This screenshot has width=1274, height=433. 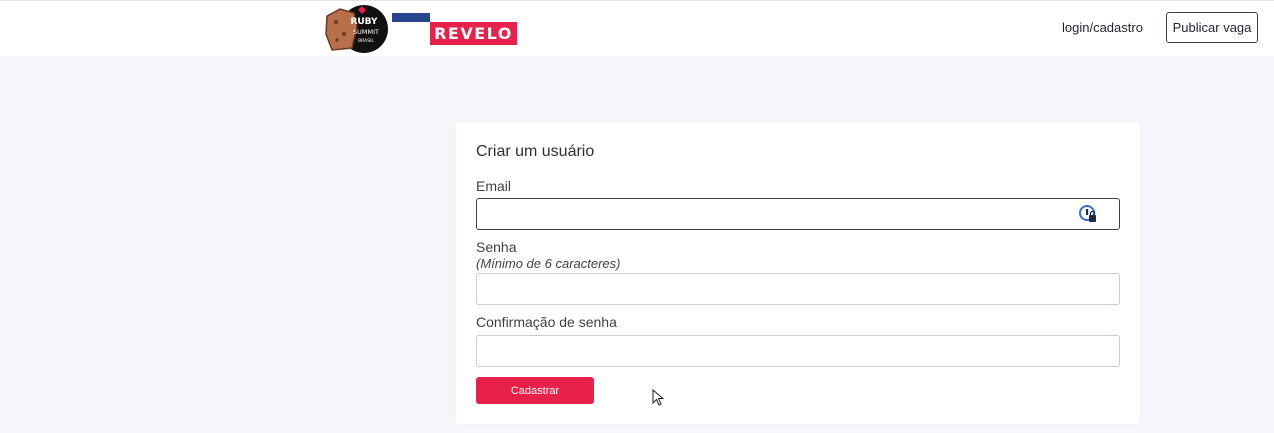 I want to click on confirm-password-label: Confirmação de senha, so click(x=546, y=322).